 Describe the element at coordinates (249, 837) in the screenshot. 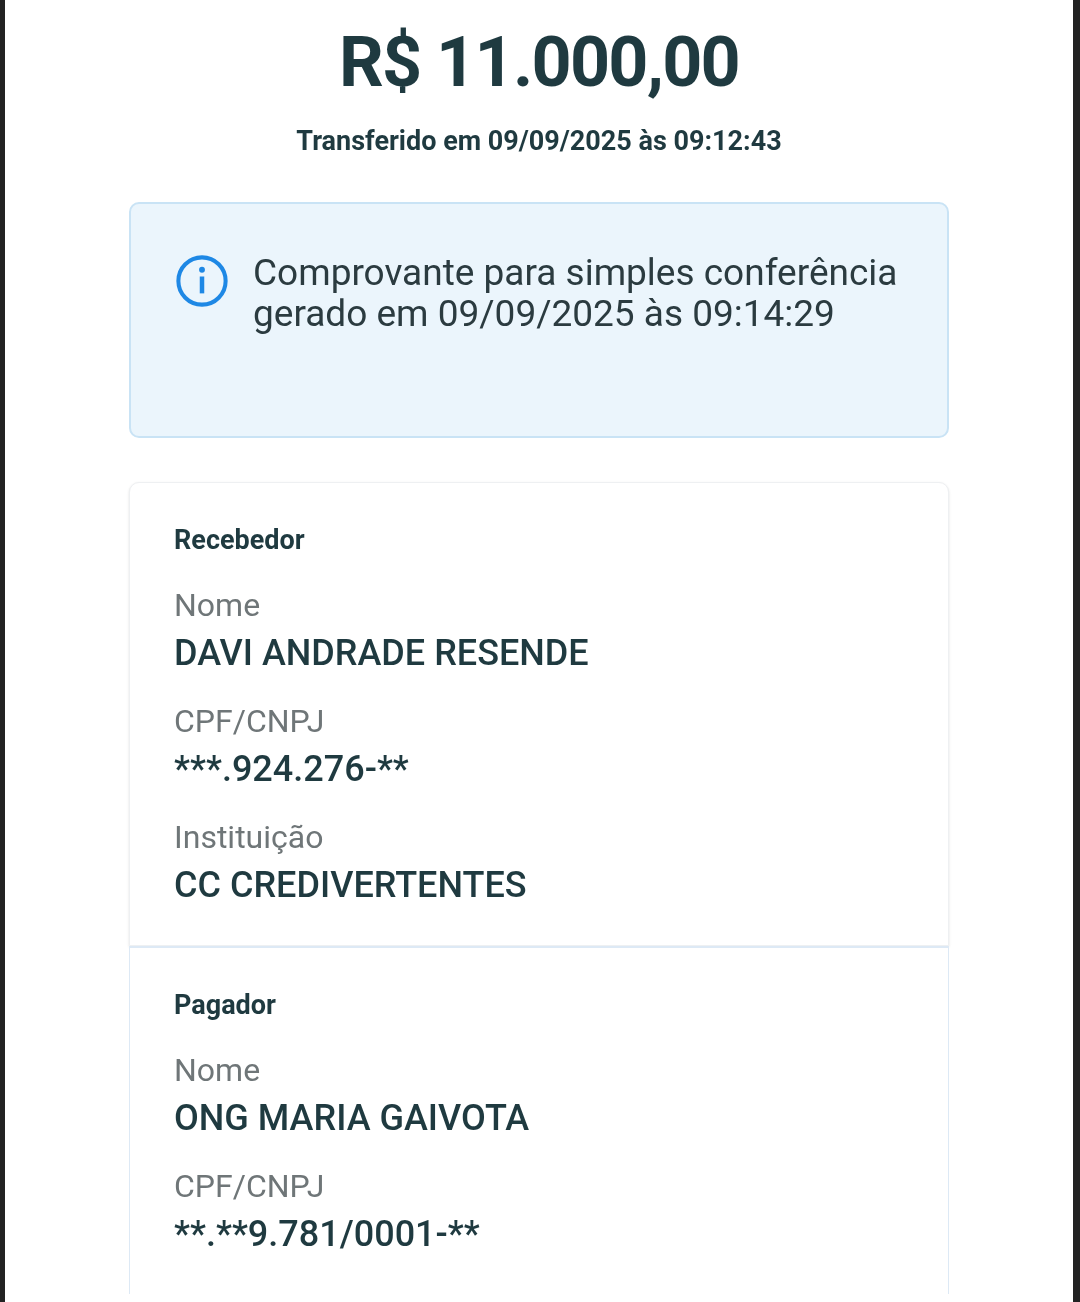

I see `field-label: Instituição` at that location.